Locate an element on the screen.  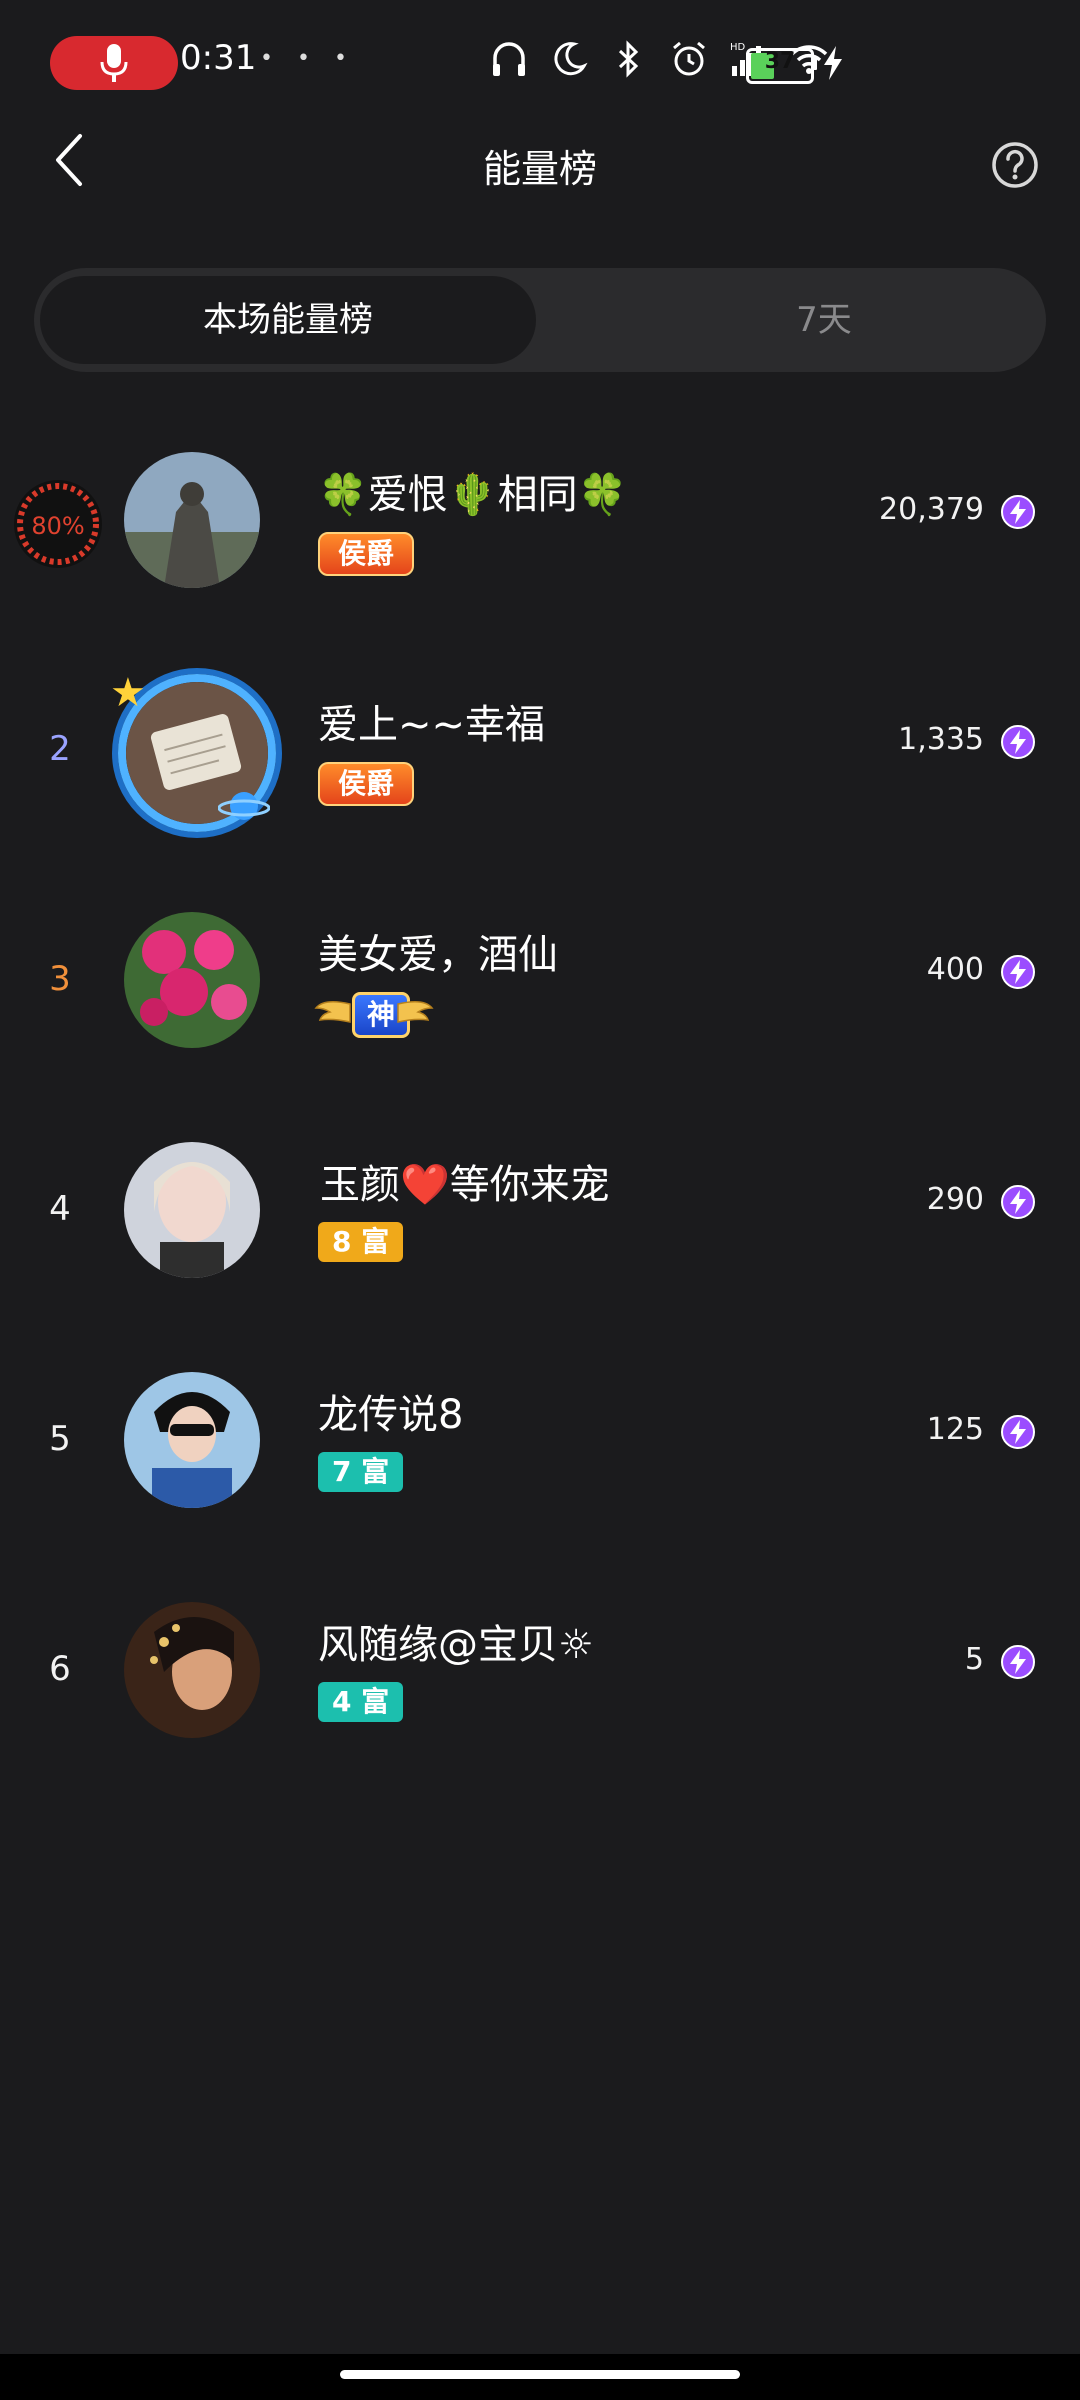
energy-score: 400 is located at coordinates (955, 969).